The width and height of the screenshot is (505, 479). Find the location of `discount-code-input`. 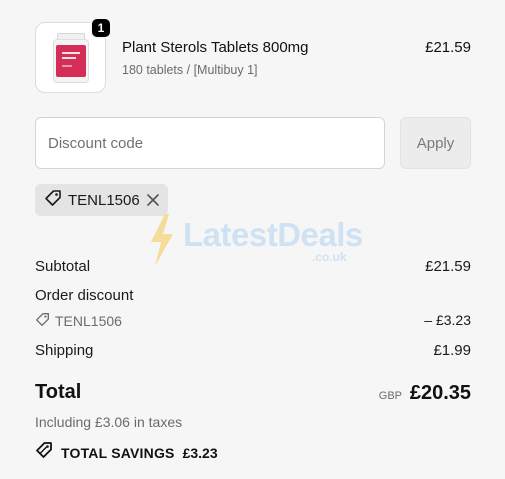

discount-code-input is located at coordinates (210, 143).